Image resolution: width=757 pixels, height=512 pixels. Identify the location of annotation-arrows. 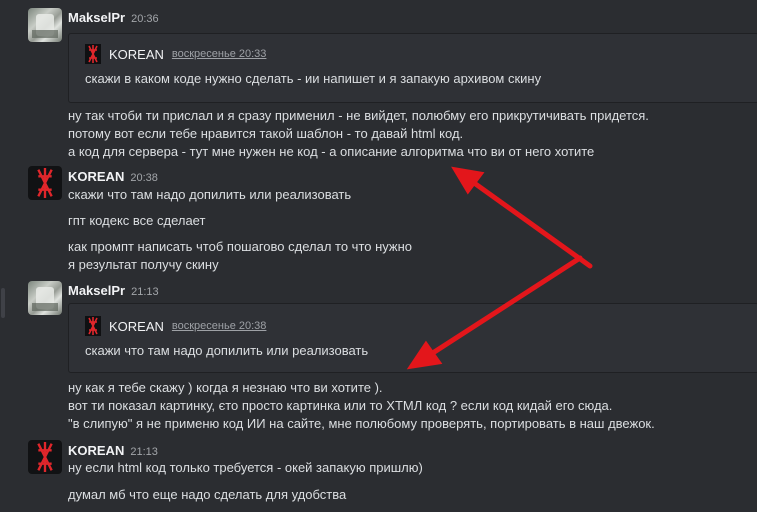
(499, 268).